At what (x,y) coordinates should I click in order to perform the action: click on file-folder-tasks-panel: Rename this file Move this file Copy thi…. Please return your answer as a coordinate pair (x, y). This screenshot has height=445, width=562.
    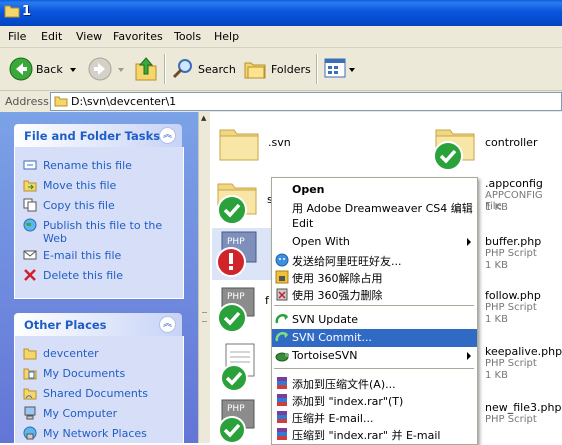
    Looking at the image, I should click on (99, 223).